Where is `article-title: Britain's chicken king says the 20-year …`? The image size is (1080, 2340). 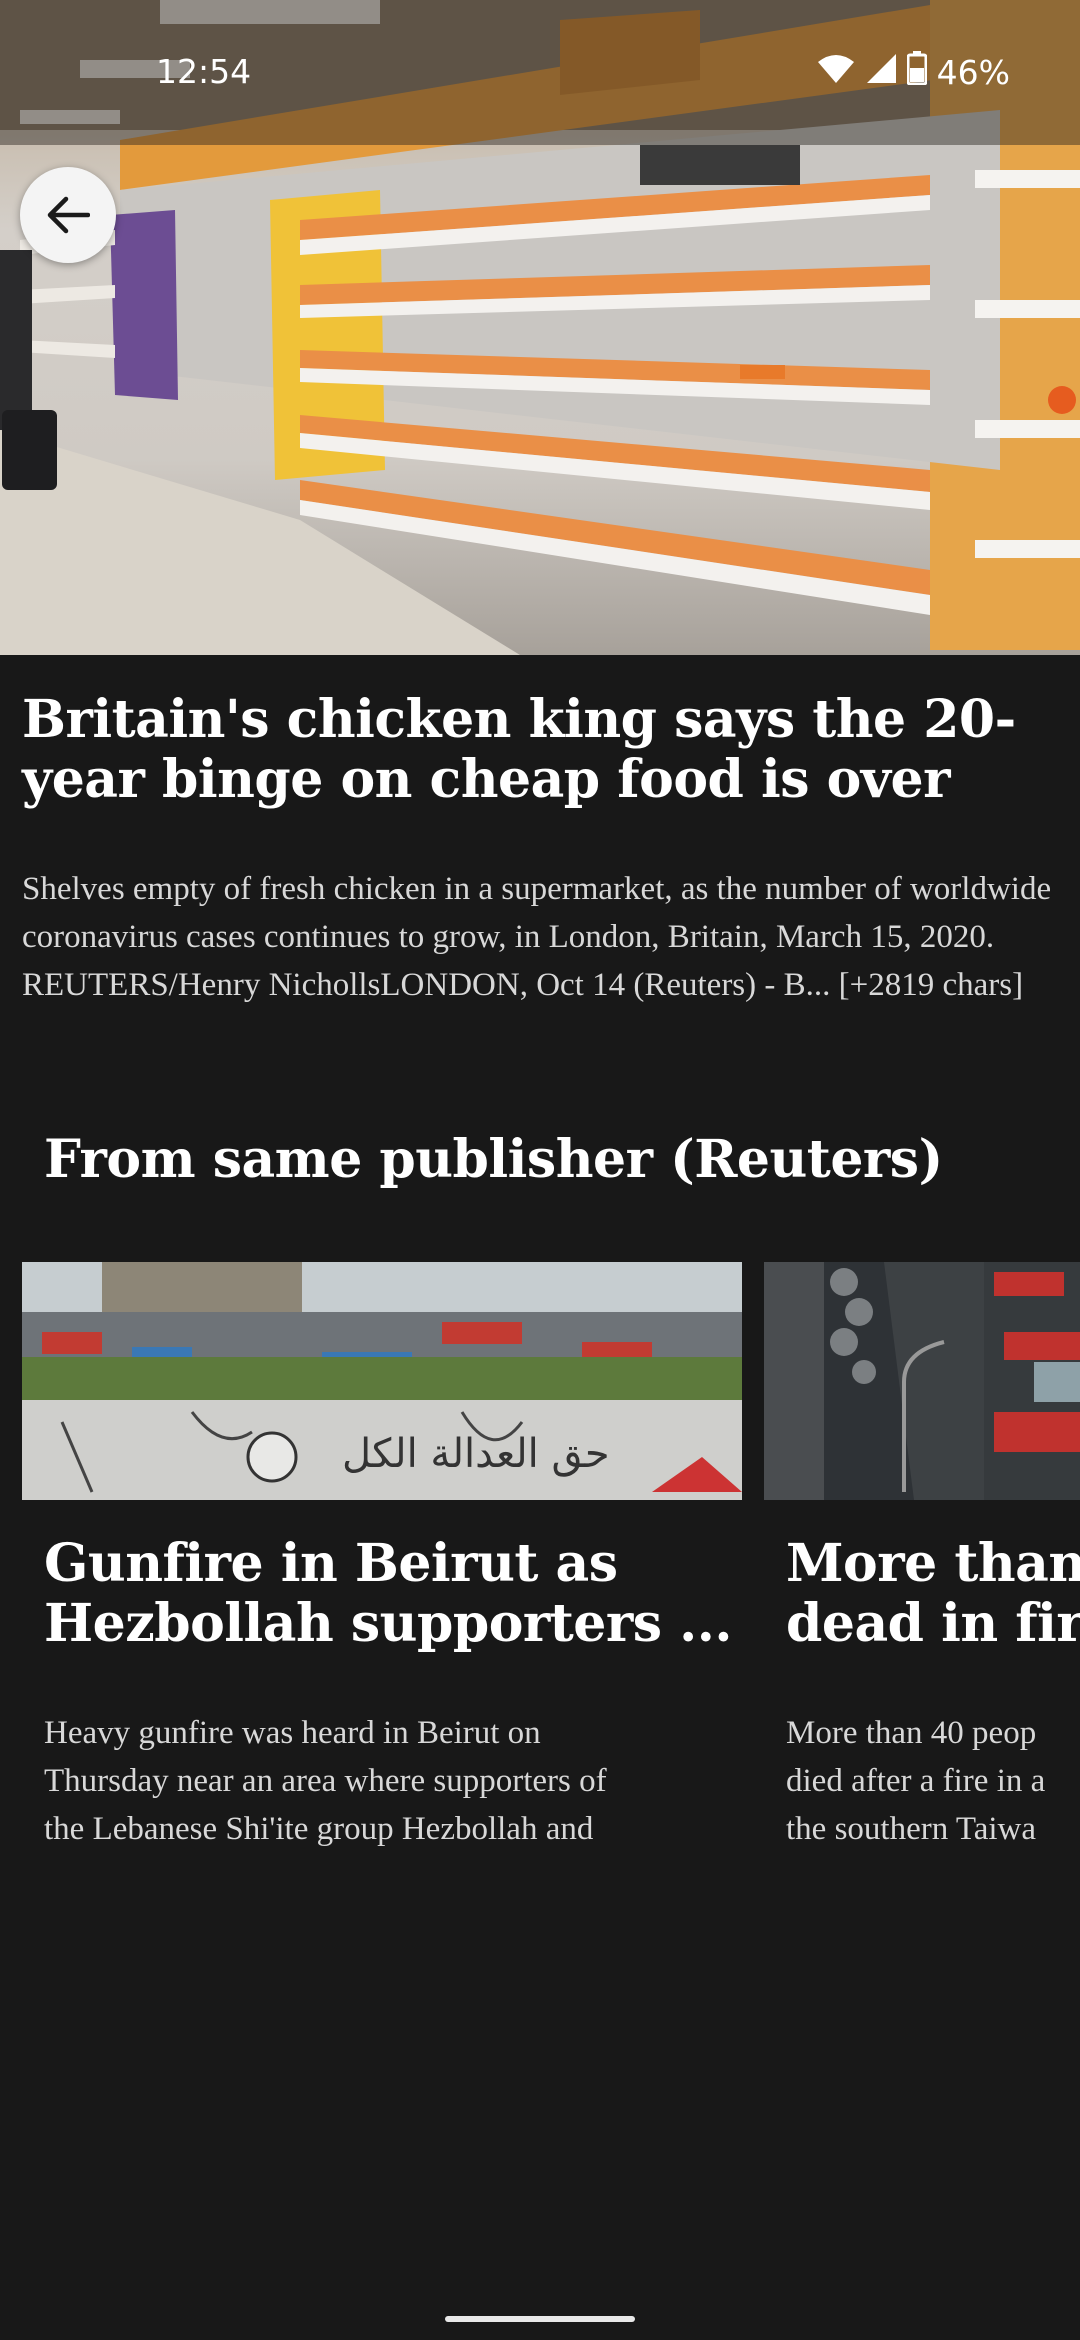 article-title: Britain's chicken king says the 20-year … is located at coordinates (519, 749).